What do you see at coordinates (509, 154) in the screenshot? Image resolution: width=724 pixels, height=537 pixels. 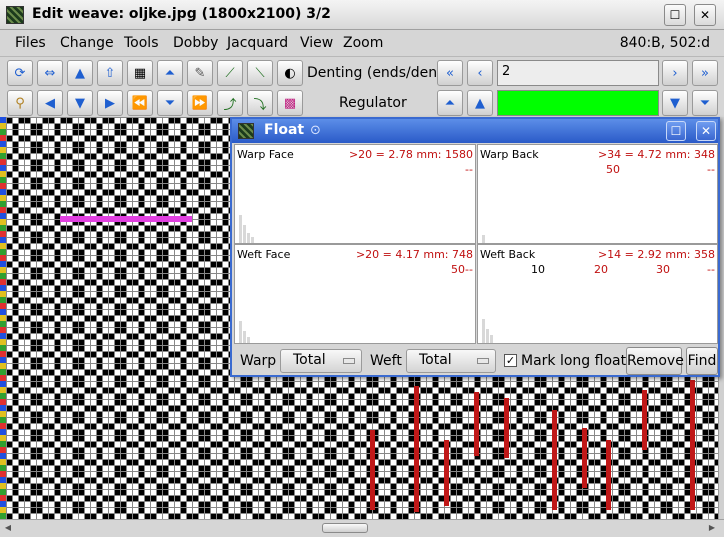 I see `warp-back-label: Warp Back` at bounding box center [509, 154].